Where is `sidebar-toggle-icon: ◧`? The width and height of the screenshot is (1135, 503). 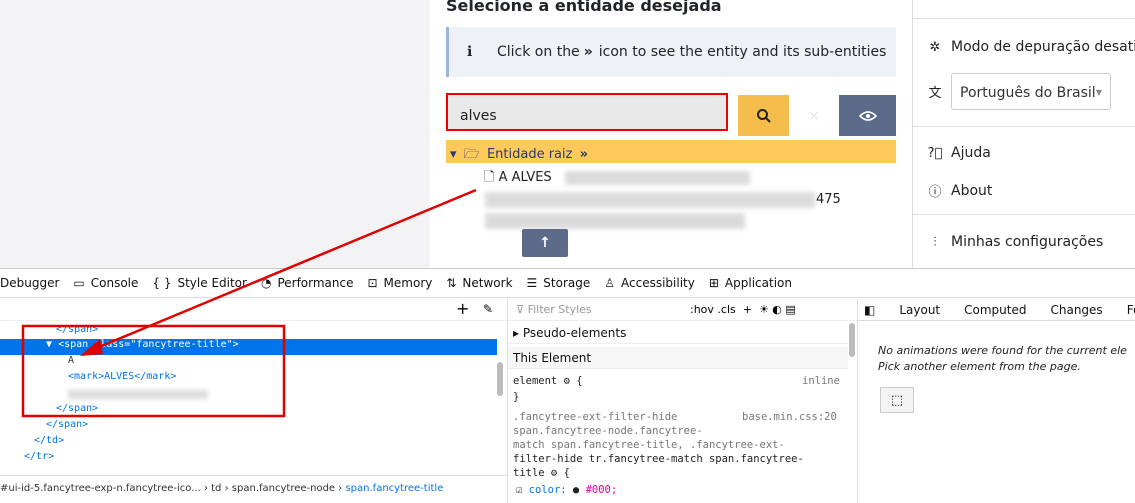 sidebar-toggle-icon: ◧ is located at coordinates (869, 310).